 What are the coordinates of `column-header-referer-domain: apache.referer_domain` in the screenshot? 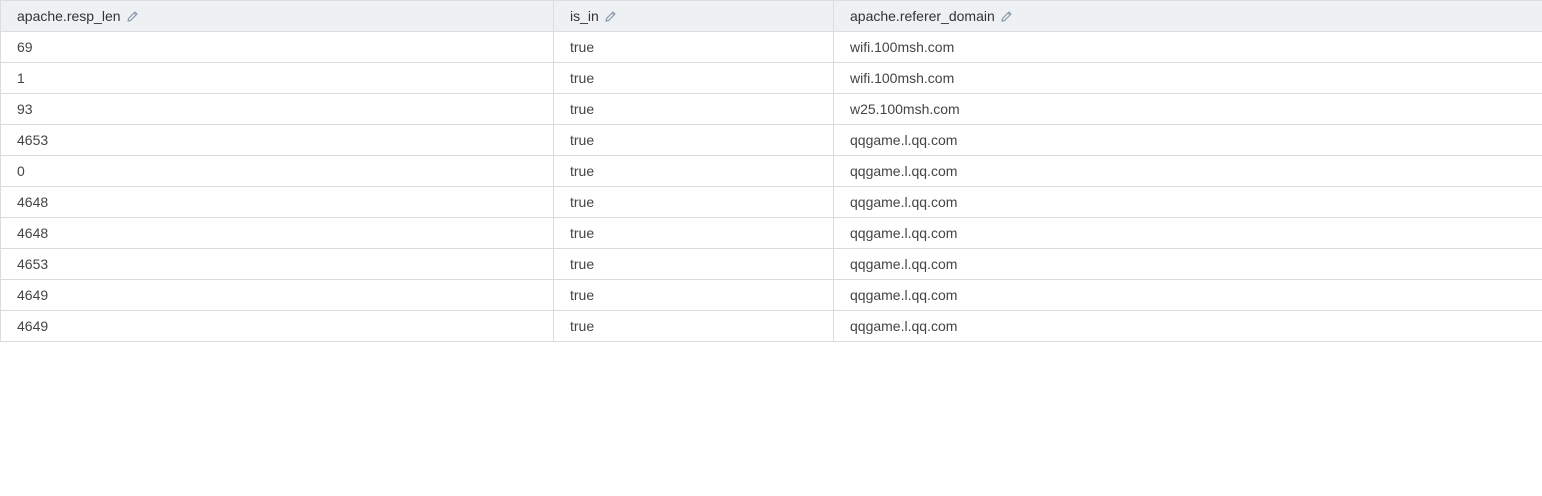 It's located at (1187, 16).